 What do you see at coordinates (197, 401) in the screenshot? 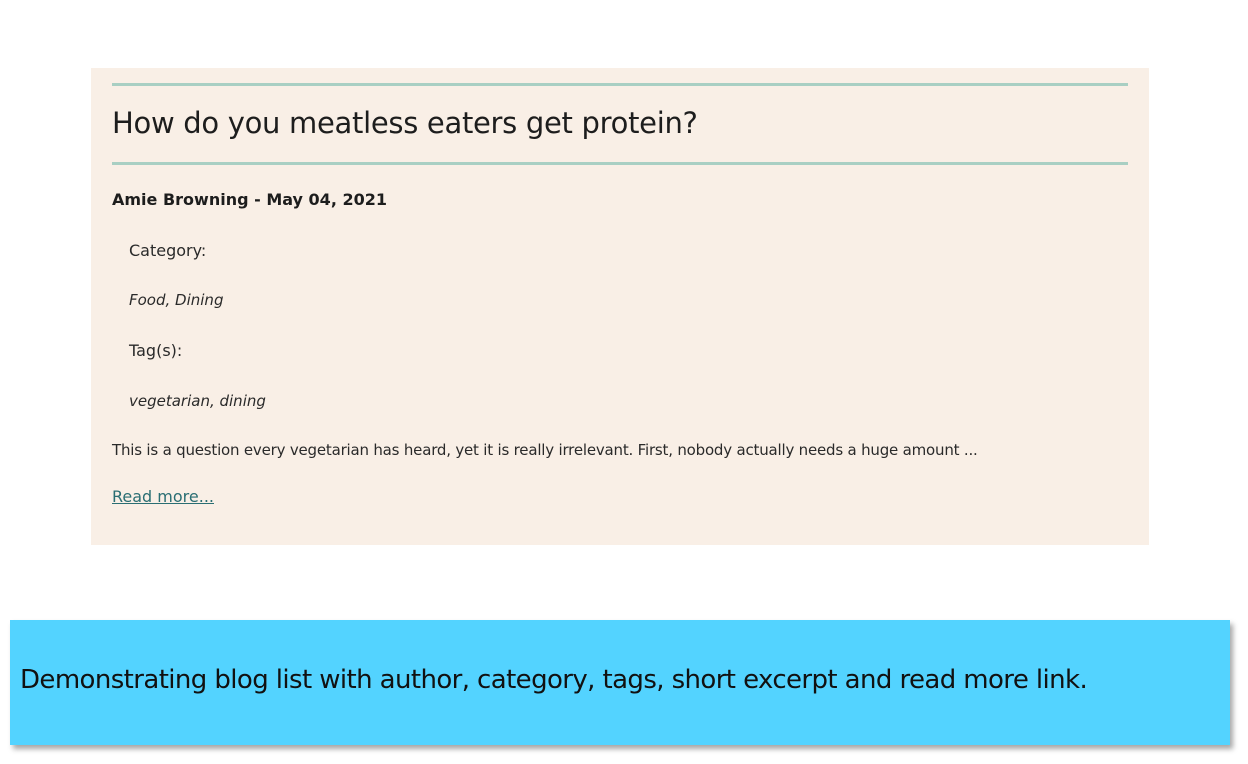
I see `tag-values: vegetarian, dining` at bounding box center [197, 401].